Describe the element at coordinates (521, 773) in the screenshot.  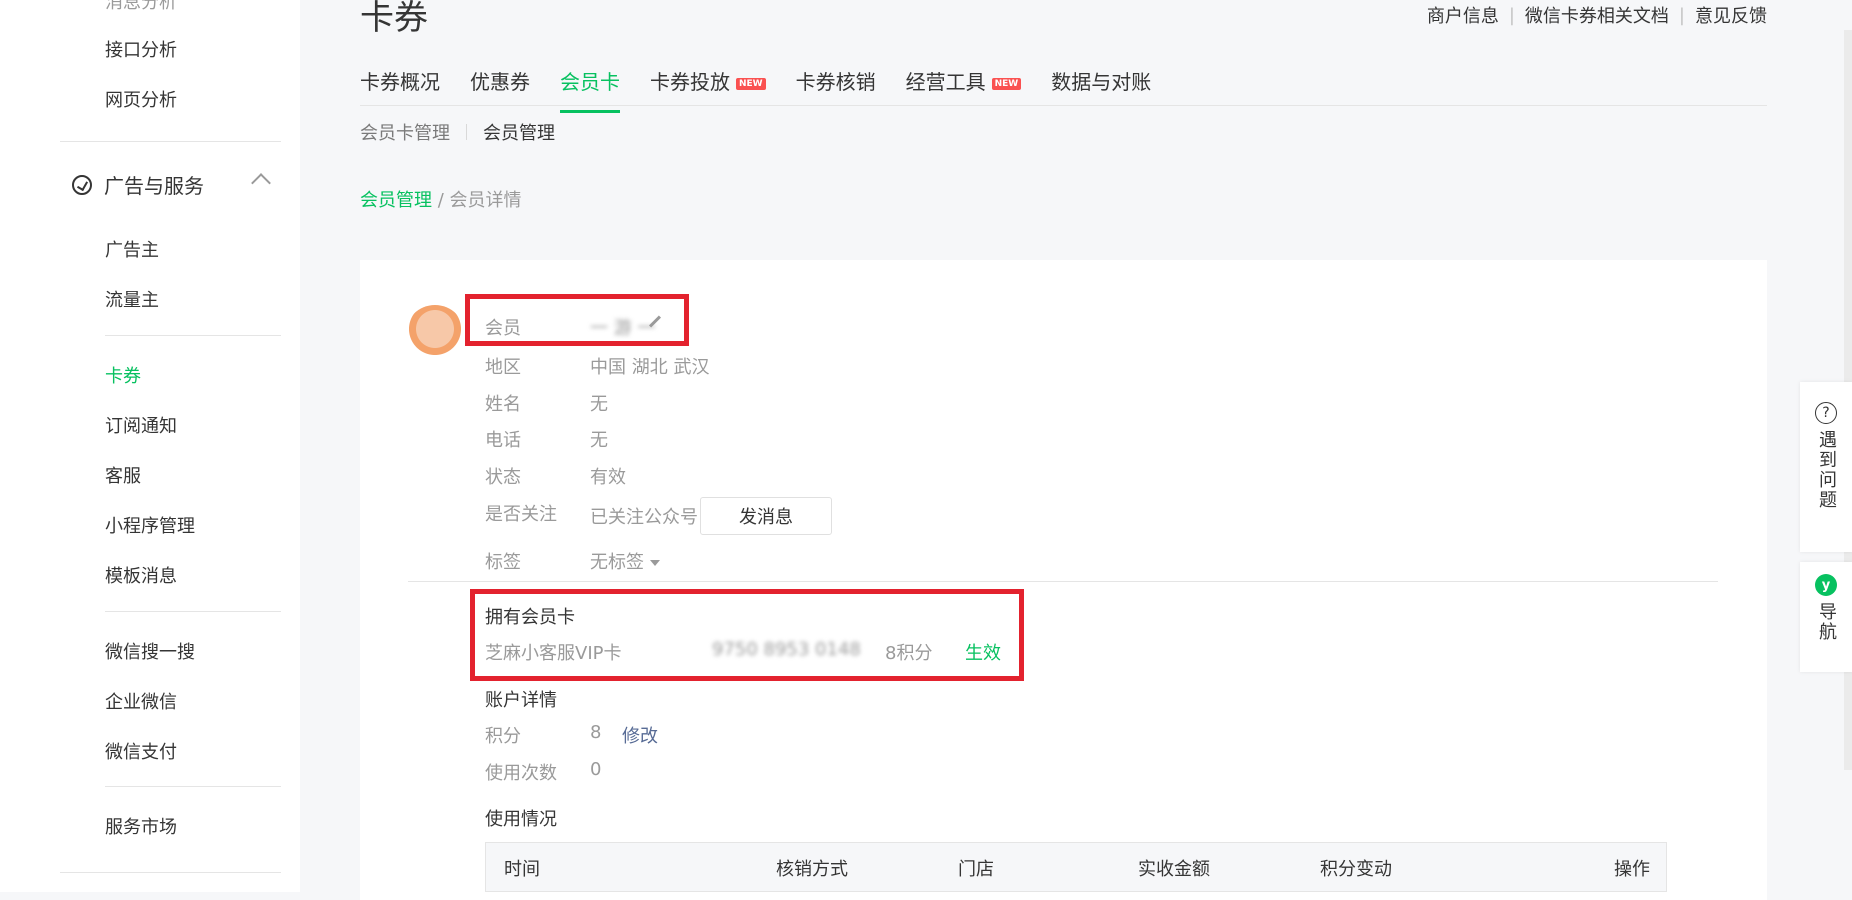
I see `uses-label: 使用次数` at that location.